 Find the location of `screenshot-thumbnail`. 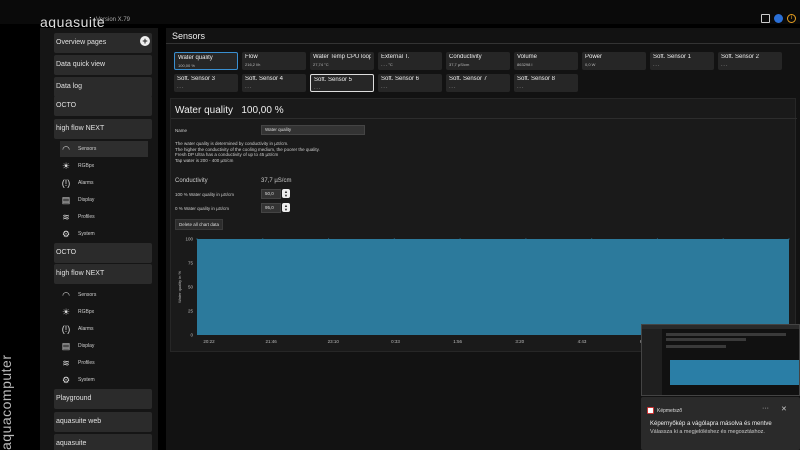

screenshot-thumbnail is located at coordinates (720, 360).